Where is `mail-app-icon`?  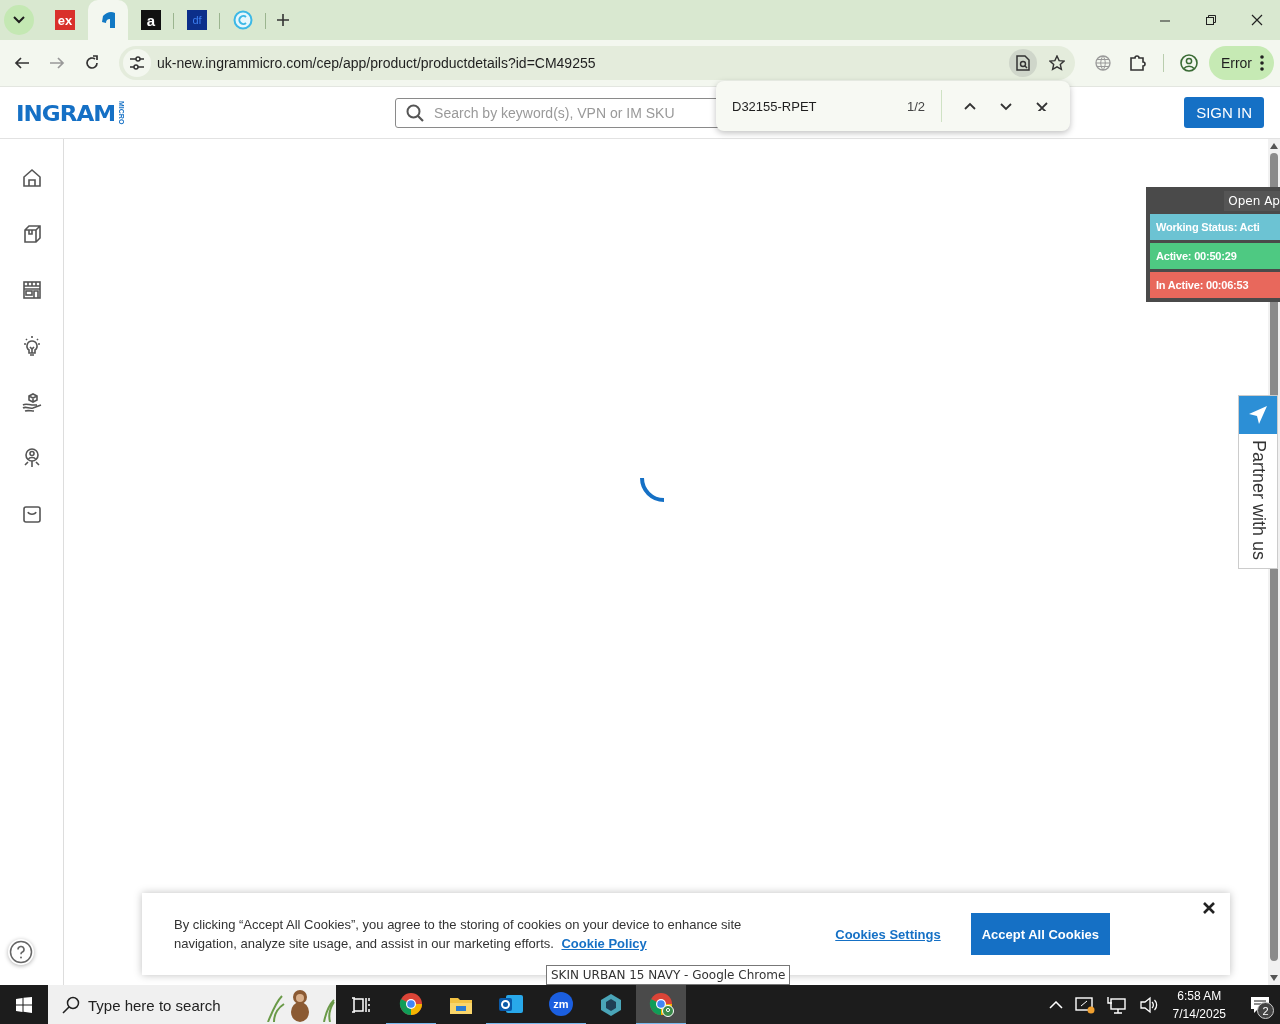
mail-app-icon is located at coordinates (511, 1004).